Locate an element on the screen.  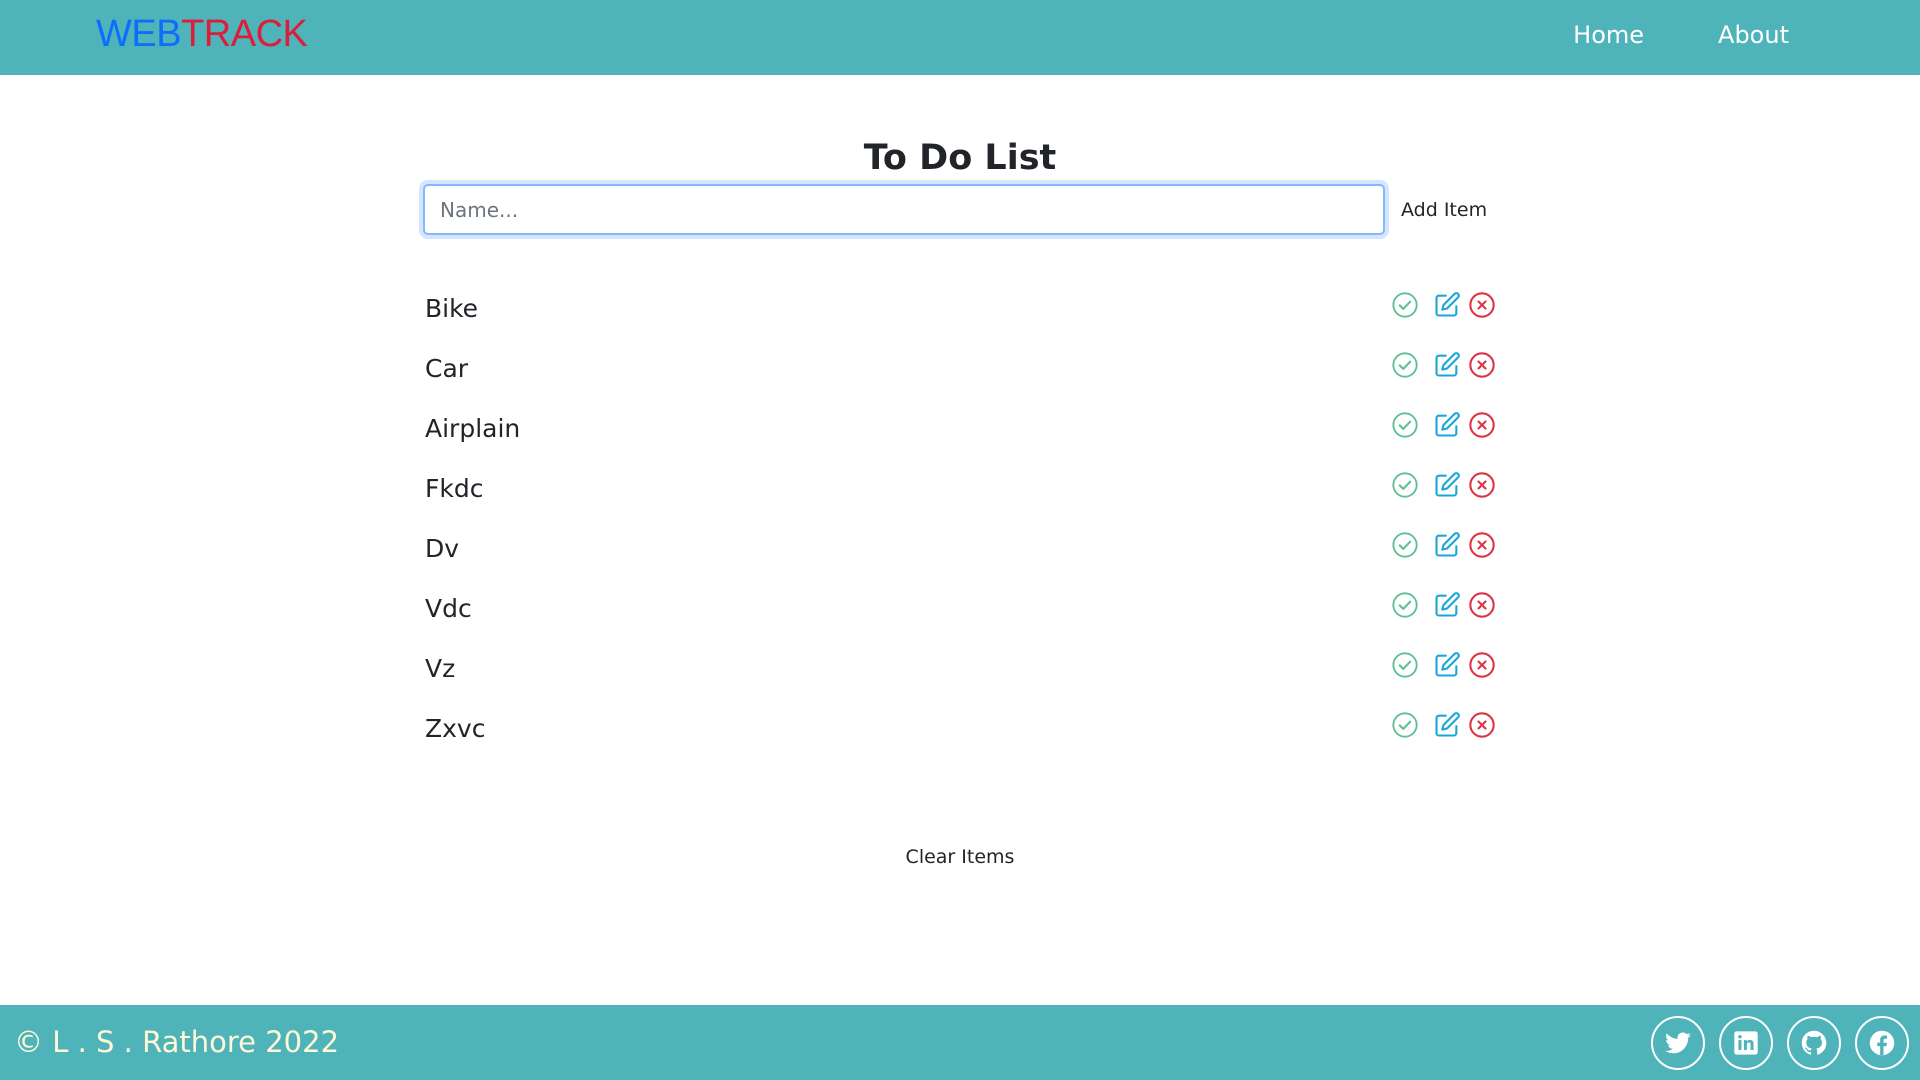
todo-item-text: Car is located at coordinates (447, 368).